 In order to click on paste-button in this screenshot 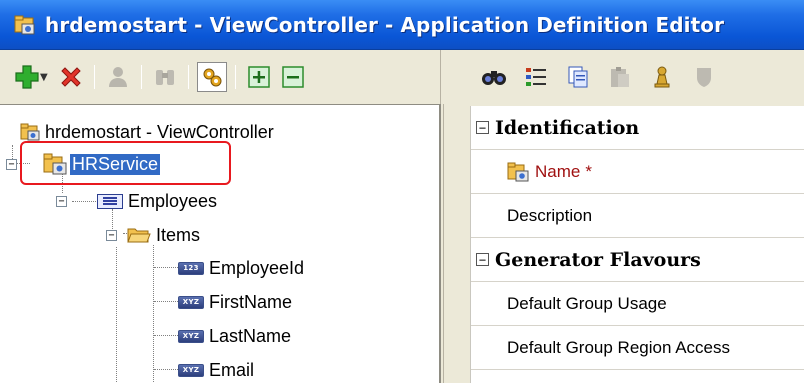, I will do `click(620, 77)`.